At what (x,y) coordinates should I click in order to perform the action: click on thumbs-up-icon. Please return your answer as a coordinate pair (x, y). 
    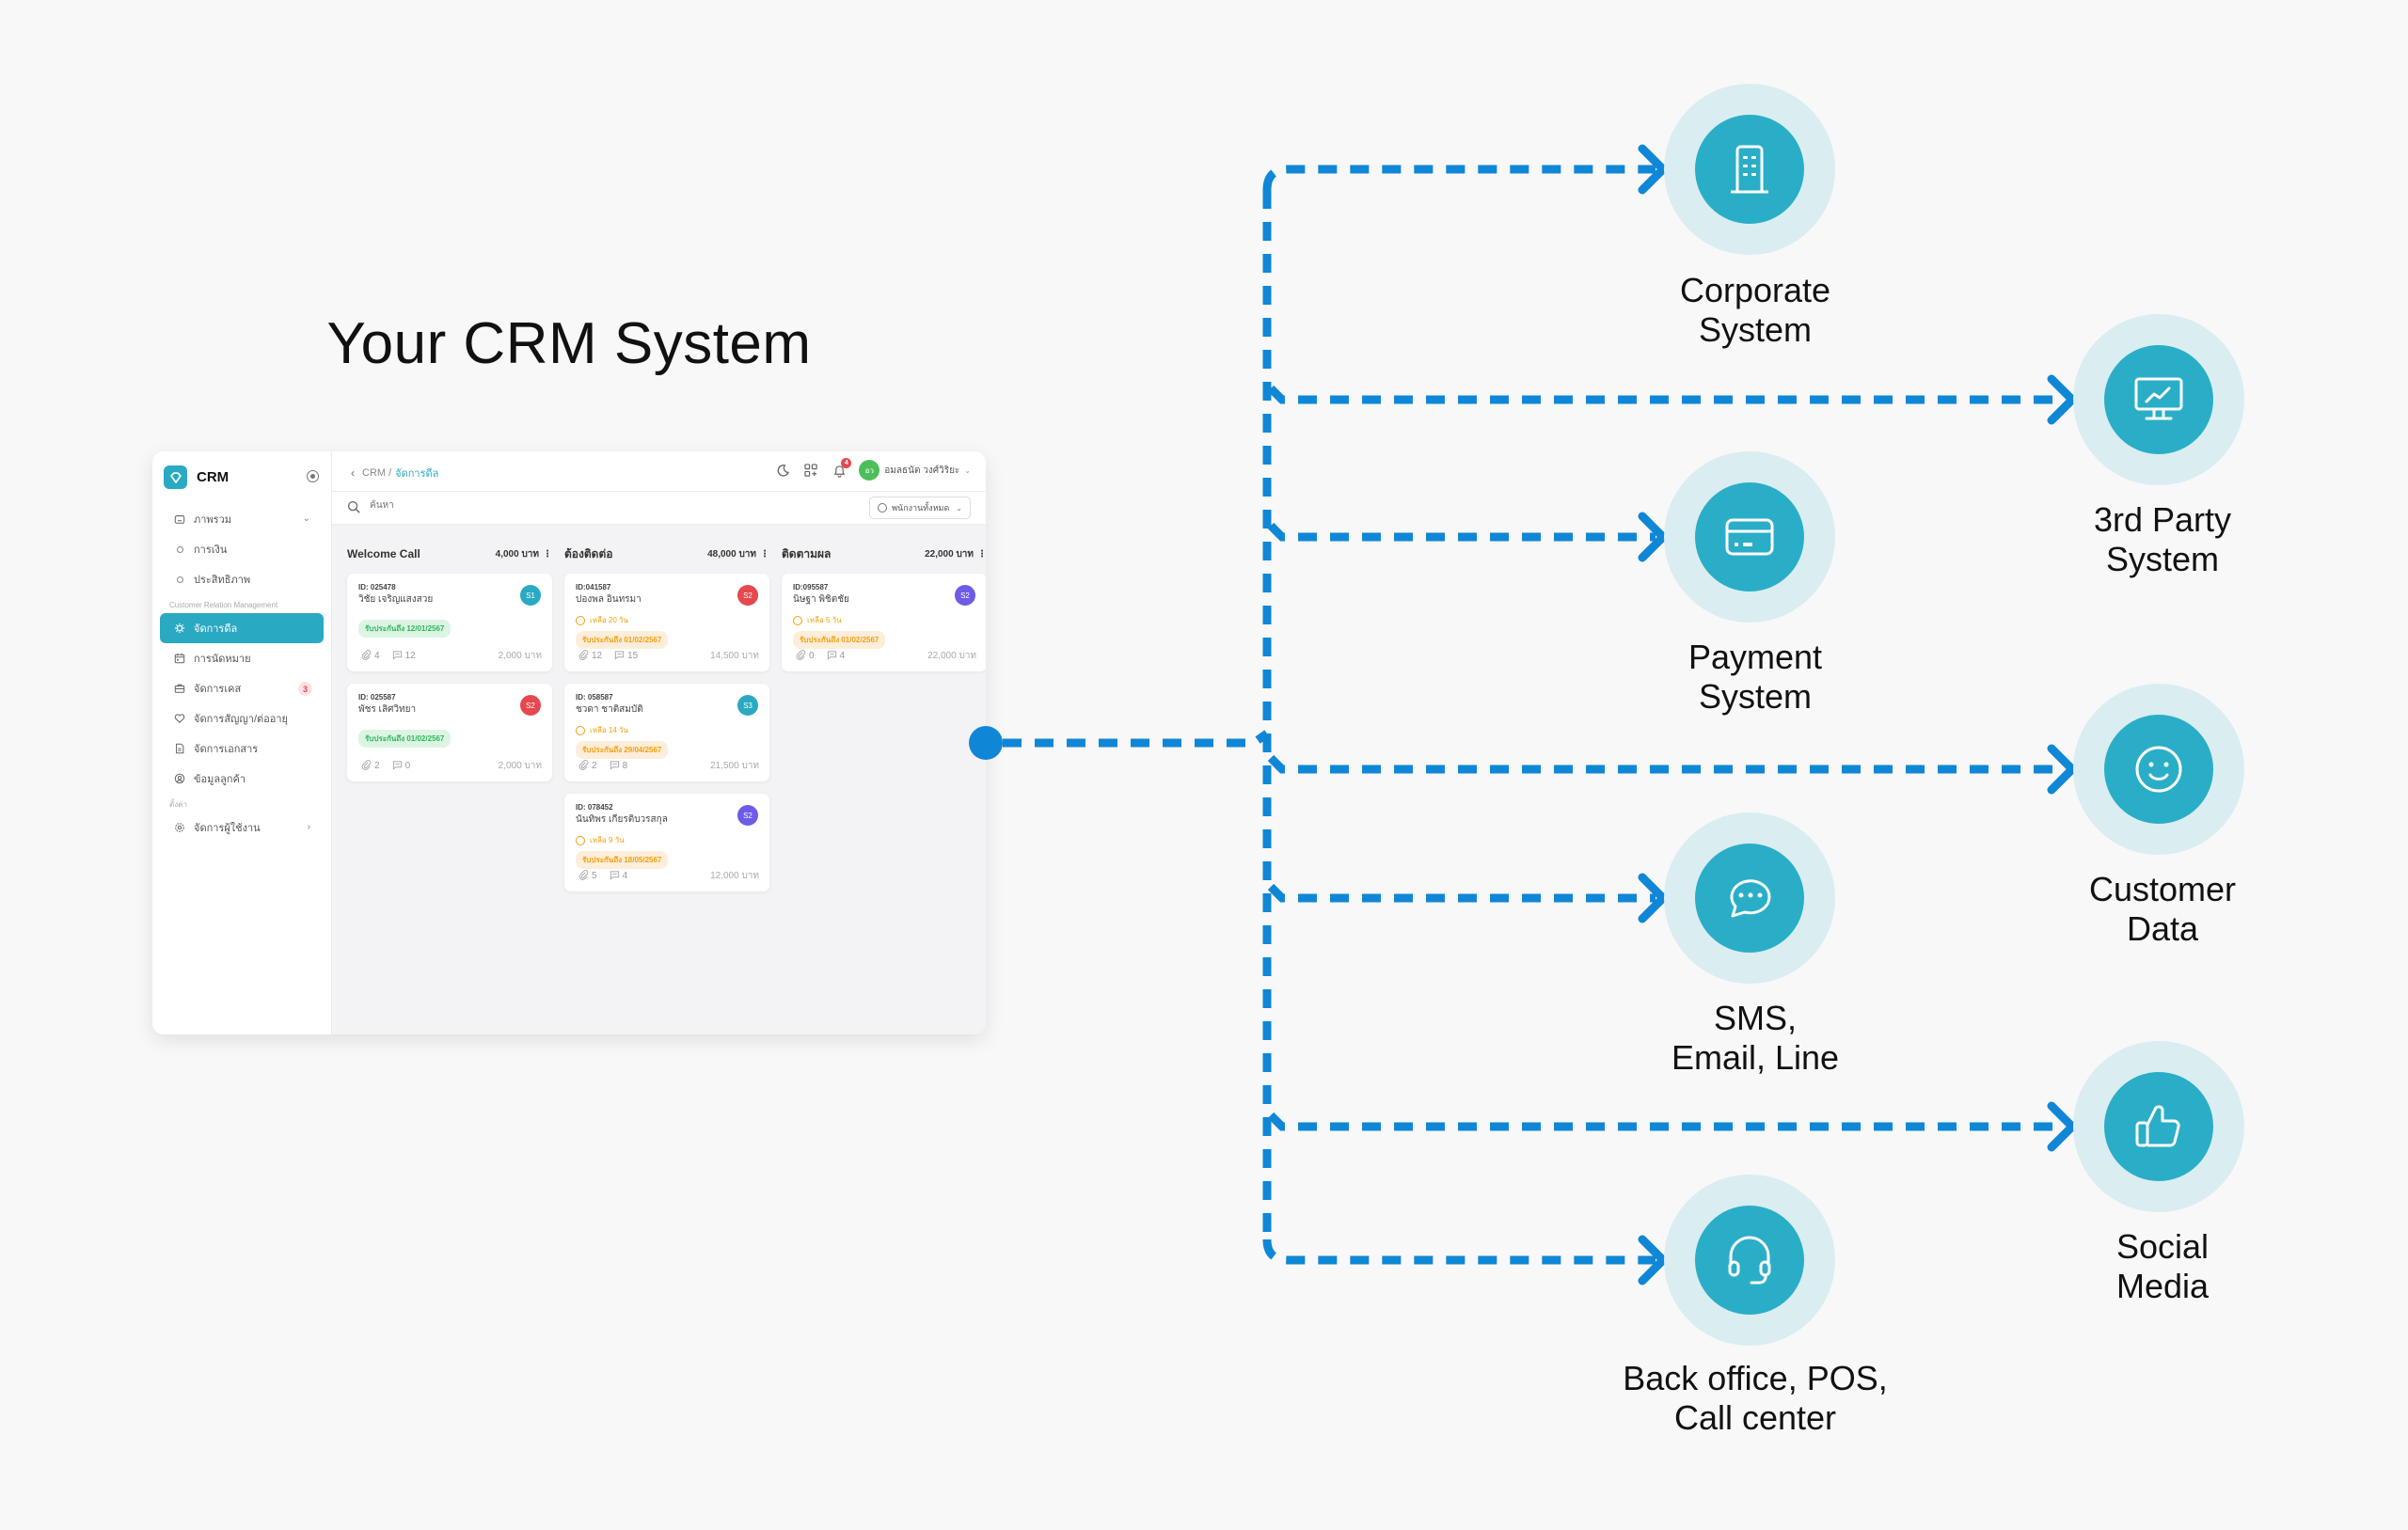
    Looking at the image, I should click on (2159, 1126).